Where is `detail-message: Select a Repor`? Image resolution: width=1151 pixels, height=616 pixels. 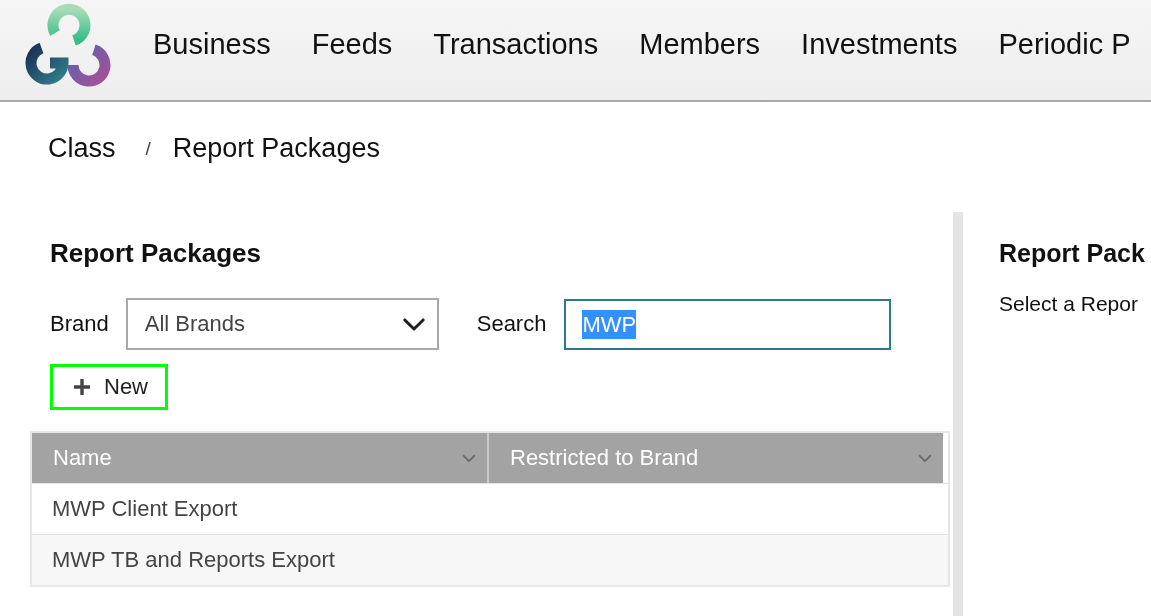
detail-message: Select a Repor is located at coordinates (1069, 304).